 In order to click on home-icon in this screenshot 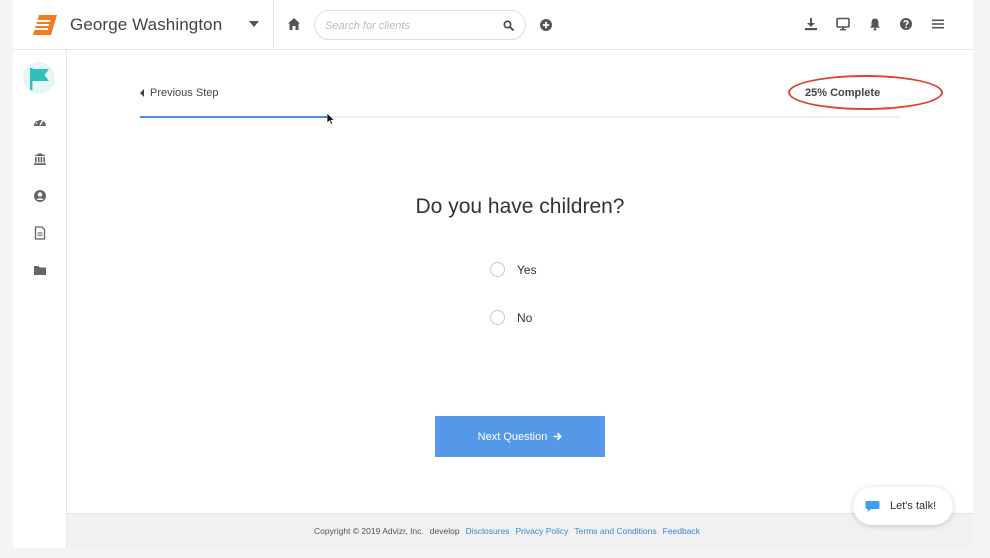, I will do `click(294, 24)`.